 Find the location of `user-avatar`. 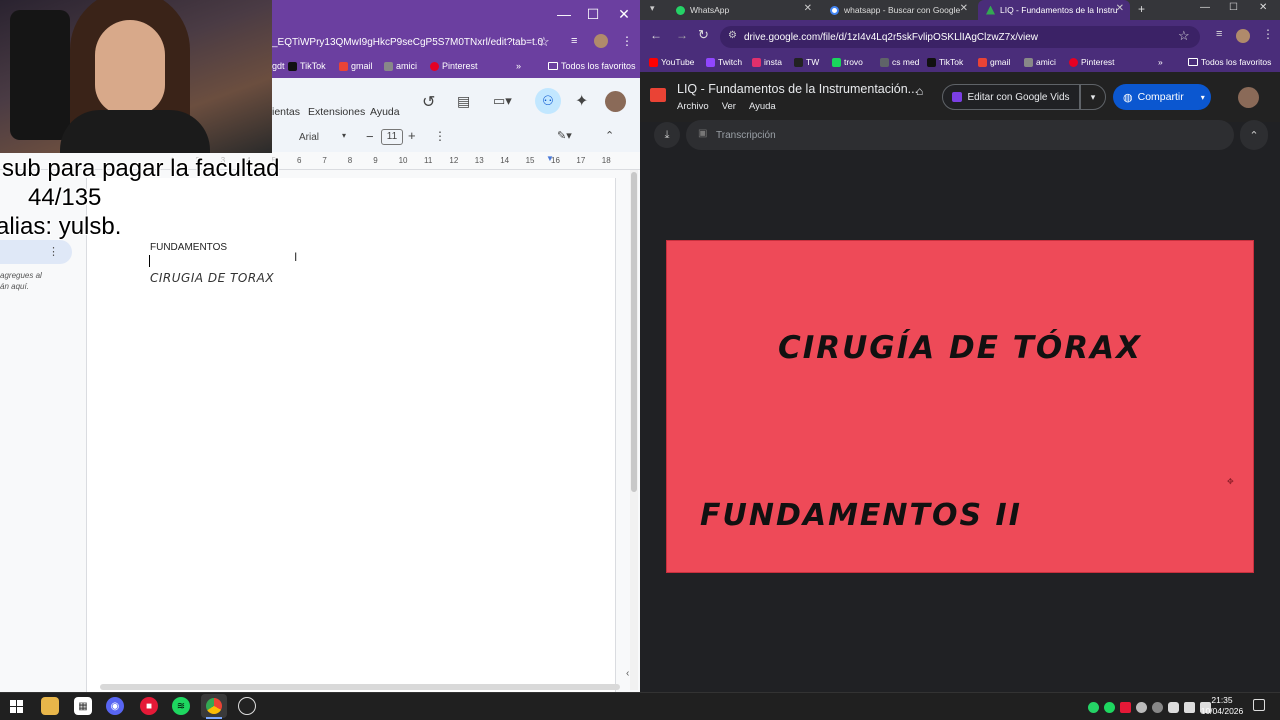

user-avatar is located at coordinates (615, 101).